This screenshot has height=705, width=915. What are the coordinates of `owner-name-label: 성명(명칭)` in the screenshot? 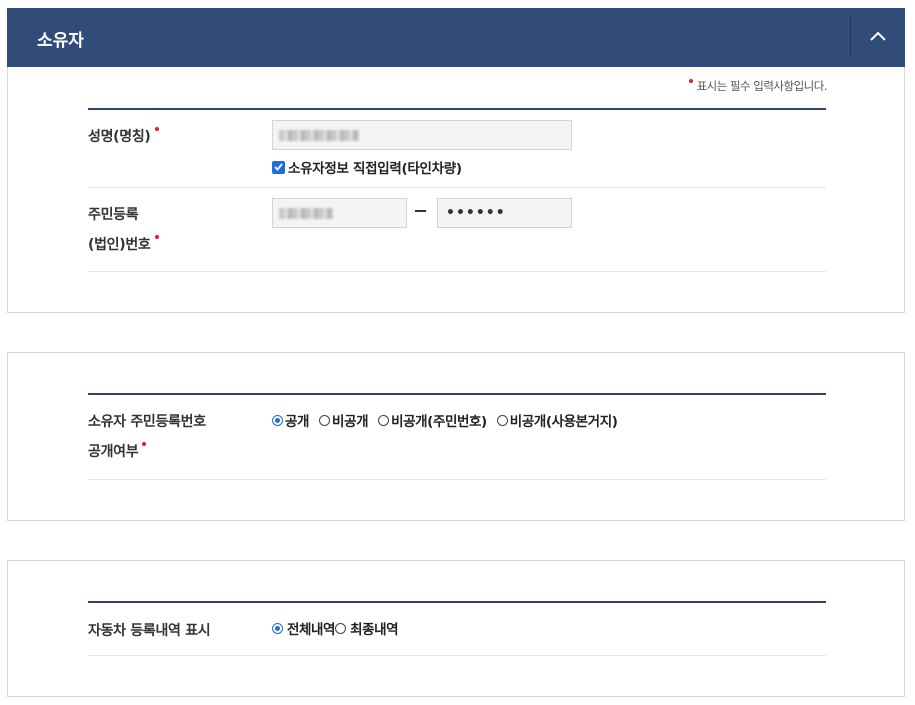 It's located at (123, 137).